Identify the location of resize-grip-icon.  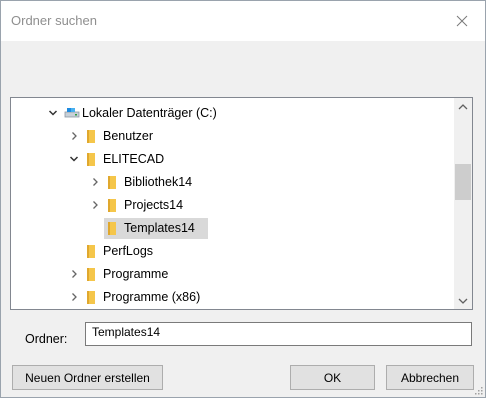
(478, 390).